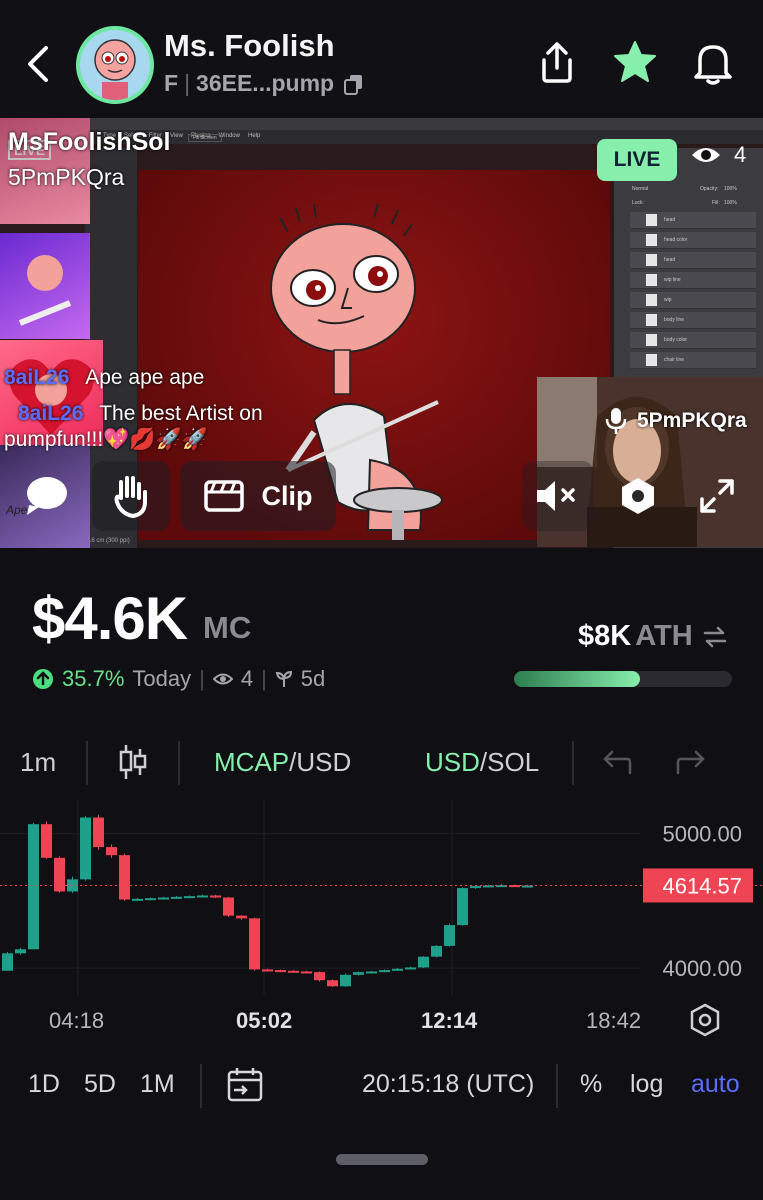 Image resolution: width=763 pixels, height=1200 pixels. I want to click on favorite-button, so click(635, 62).